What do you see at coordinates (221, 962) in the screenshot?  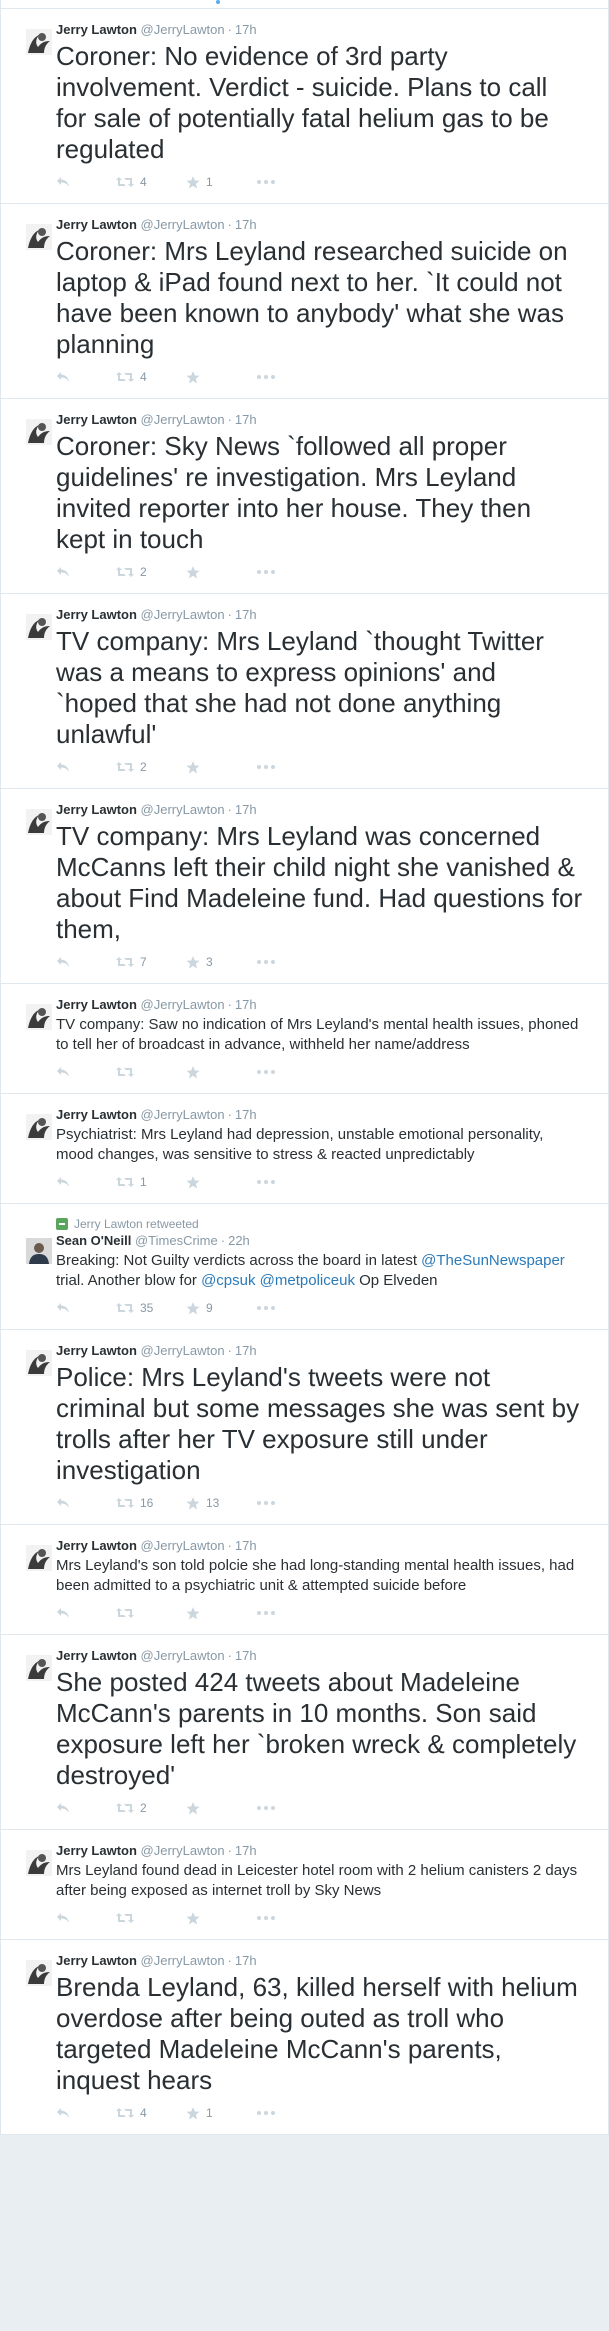 I see `favorite-button: 3` at bounding box center [221, 962].